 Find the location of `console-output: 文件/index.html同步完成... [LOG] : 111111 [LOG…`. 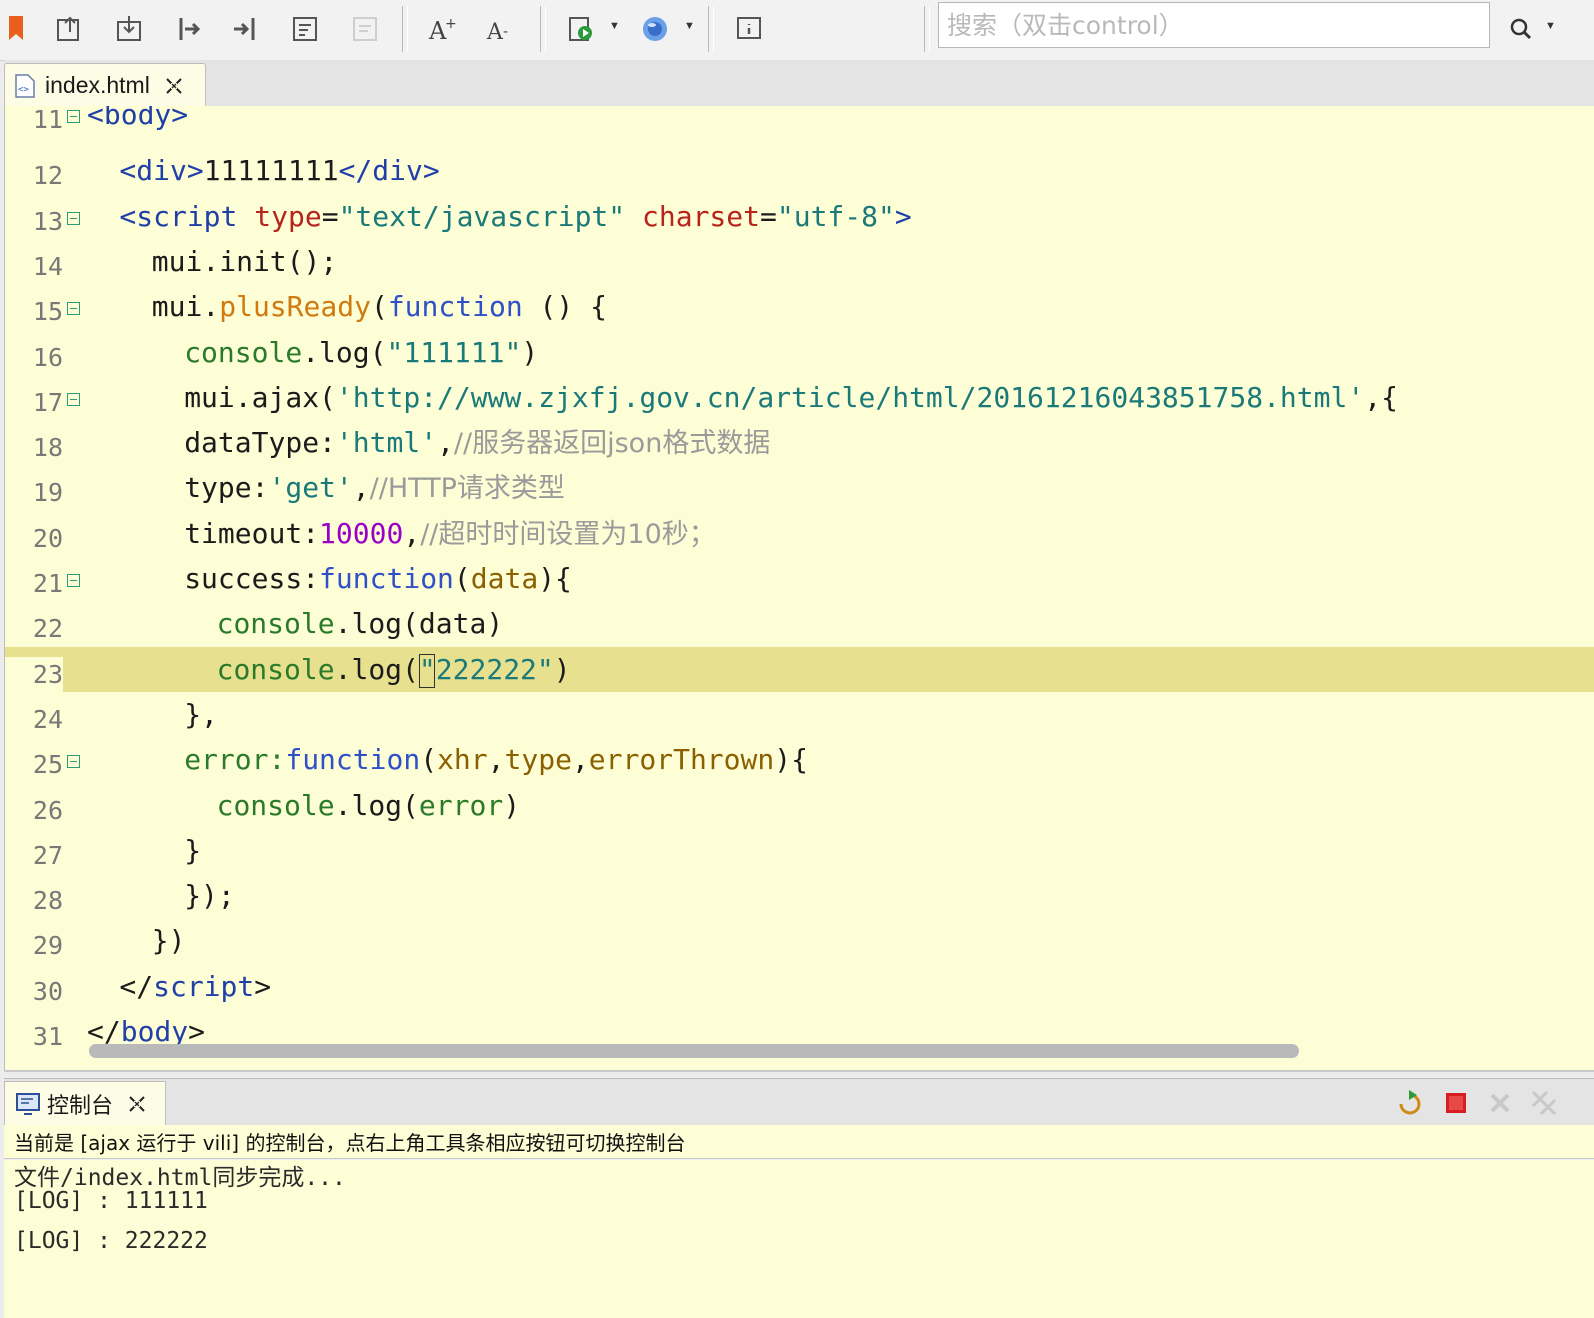

console-output: 文件/index.html同步完成... [LOG] : 111111 [LOG… is located at coordinates (799, 1239).